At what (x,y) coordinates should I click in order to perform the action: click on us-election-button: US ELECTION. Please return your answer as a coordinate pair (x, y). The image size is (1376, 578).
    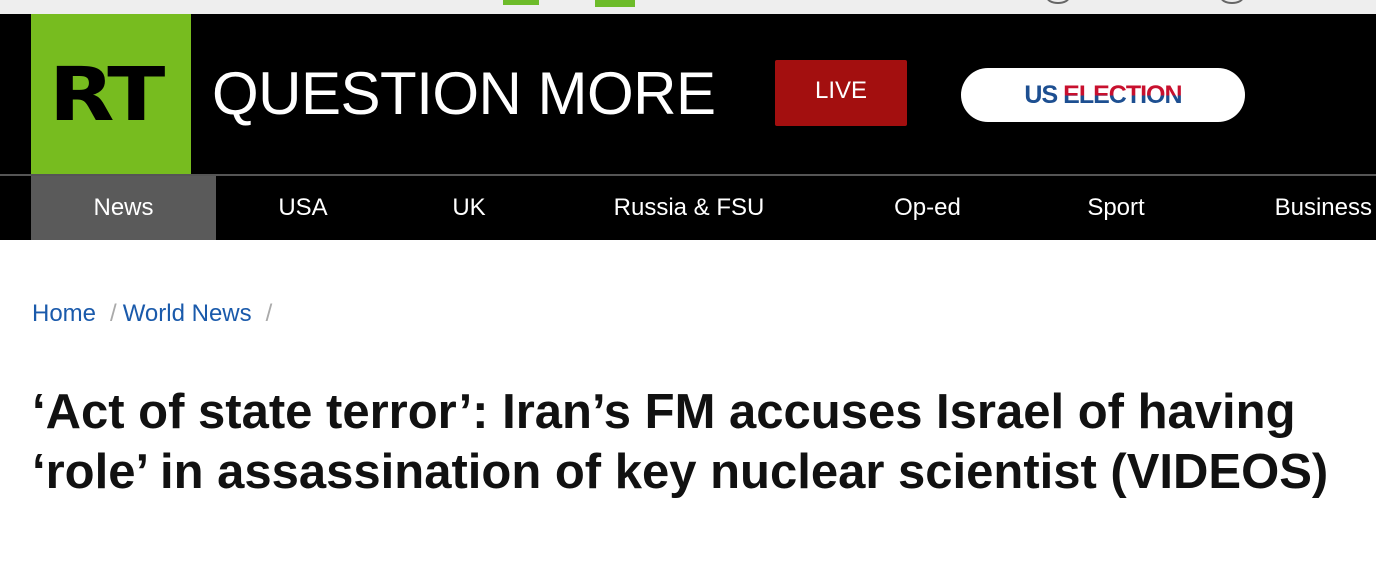
    Looking at the image, I should click on (1103, 95).